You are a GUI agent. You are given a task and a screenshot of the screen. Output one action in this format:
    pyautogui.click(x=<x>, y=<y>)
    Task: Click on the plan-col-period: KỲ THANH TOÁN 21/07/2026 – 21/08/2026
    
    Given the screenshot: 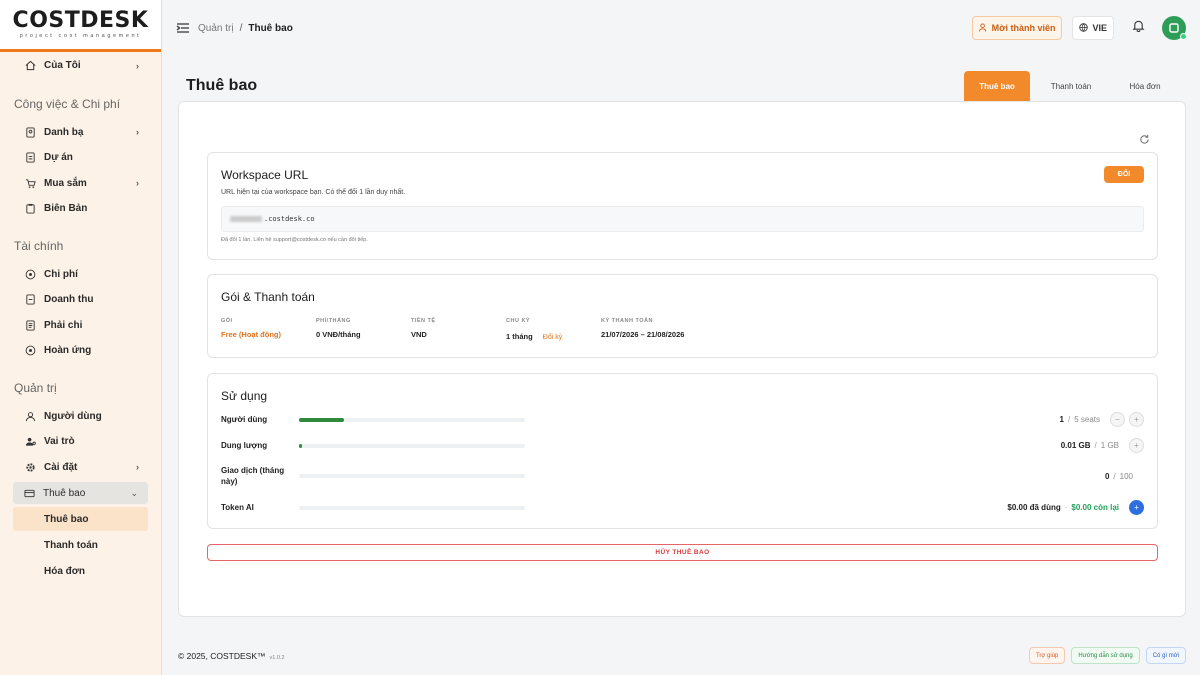 What is the action you would take?
    pyautogui.click(x=642, y=328)
    